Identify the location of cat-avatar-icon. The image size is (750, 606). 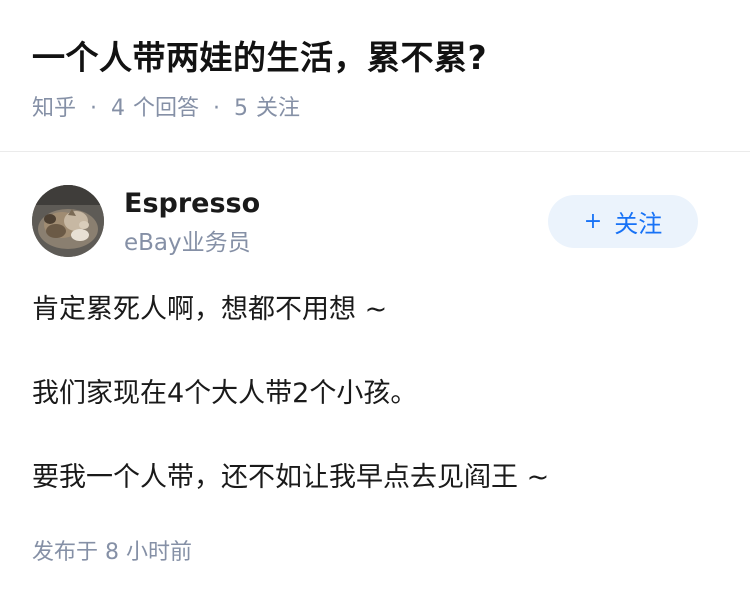
(68, 221).